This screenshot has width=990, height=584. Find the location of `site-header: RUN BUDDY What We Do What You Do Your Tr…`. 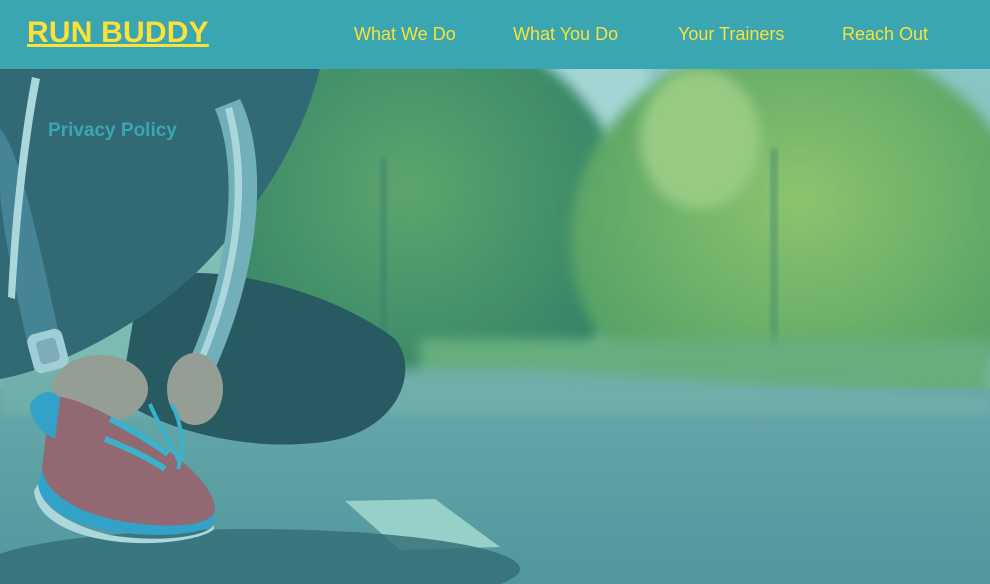

site-header: RUN BUDDY What We Do What You Do Your Tr… is located at coordinates (495, 34).